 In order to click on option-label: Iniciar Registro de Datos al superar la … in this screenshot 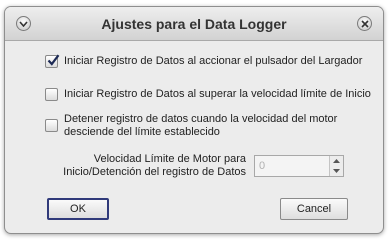, I will do `click(217, 94)`.